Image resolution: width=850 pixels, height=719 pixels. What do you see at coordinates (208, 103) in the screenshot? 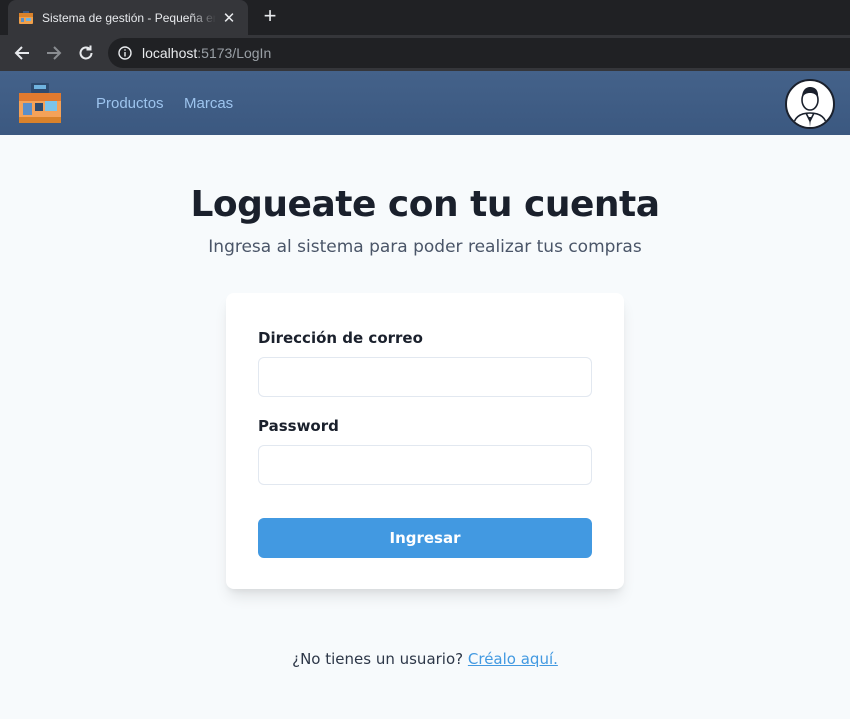
I see `nav-link-marcas: Marcas` at bounding box center [208, 103].